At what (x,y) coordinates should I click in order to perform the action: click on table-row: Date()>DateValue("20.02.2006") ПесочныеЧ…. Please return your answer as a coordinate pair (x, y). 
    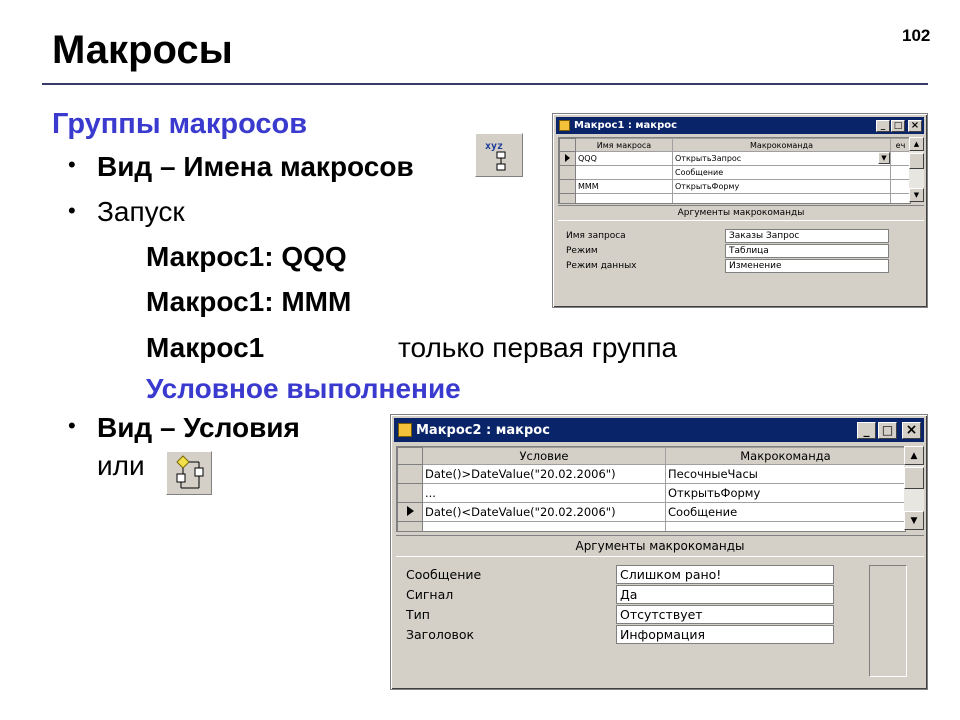
    Looking at the image, I should click on (651, 474).